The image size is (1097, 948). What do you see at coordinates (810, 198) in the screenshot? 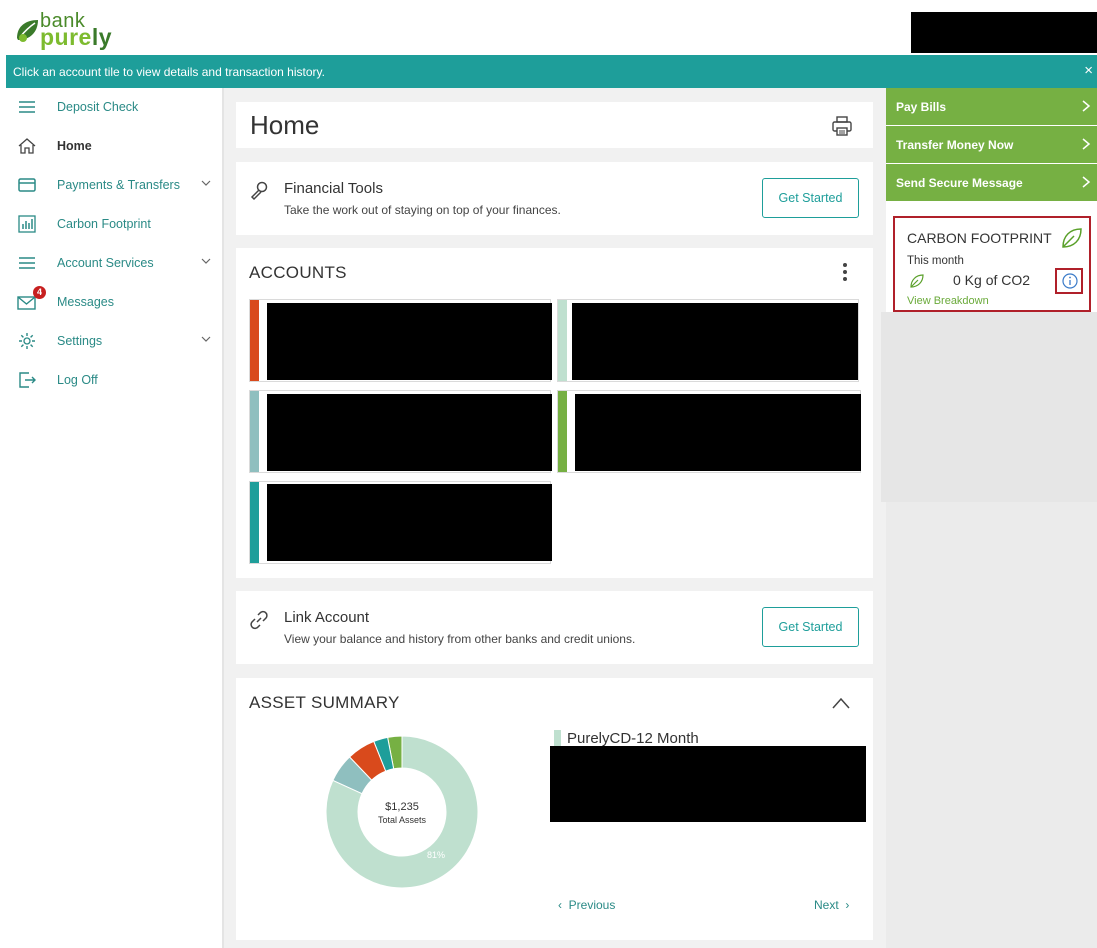
I see `financial-tools-get-started-button: Get Started` at bounding box center [810, 198].